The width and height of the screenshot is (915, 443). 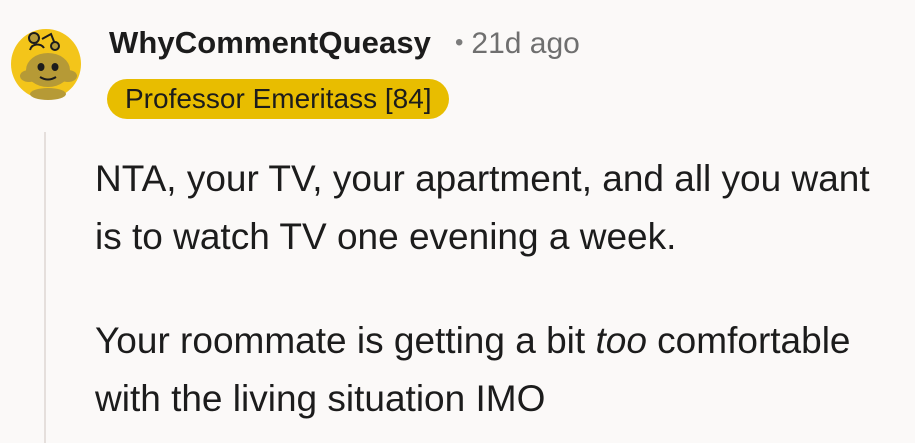 I want to click on emphasized-word: too, so click(x=621, y=340).